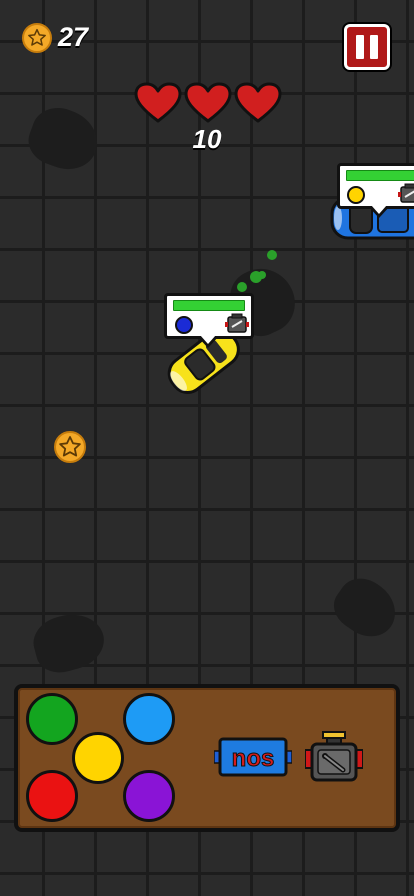  I want to click on engine-repair-button, so click(334, 757).